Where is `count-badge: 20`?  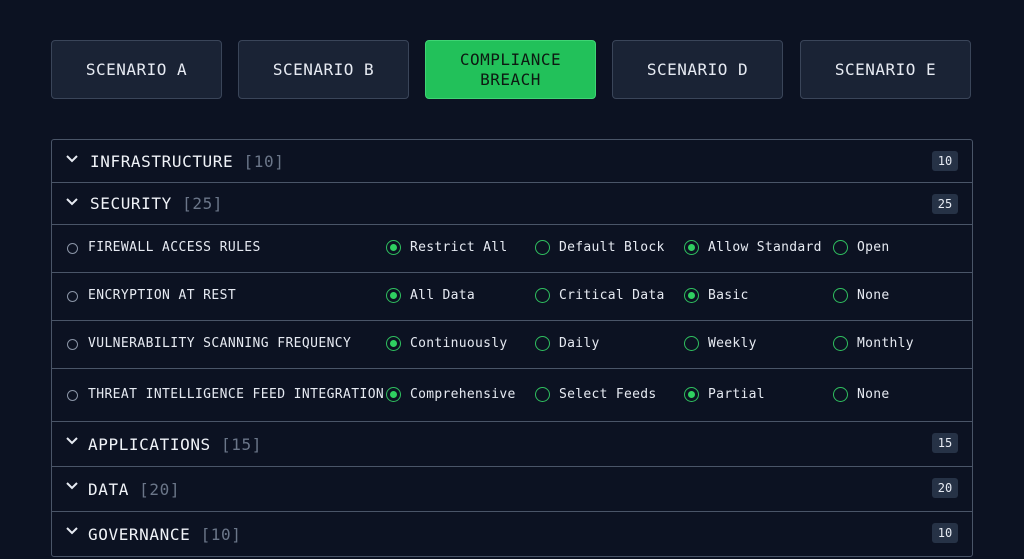 count-badge: 20 is located at coordinates (945, 488).